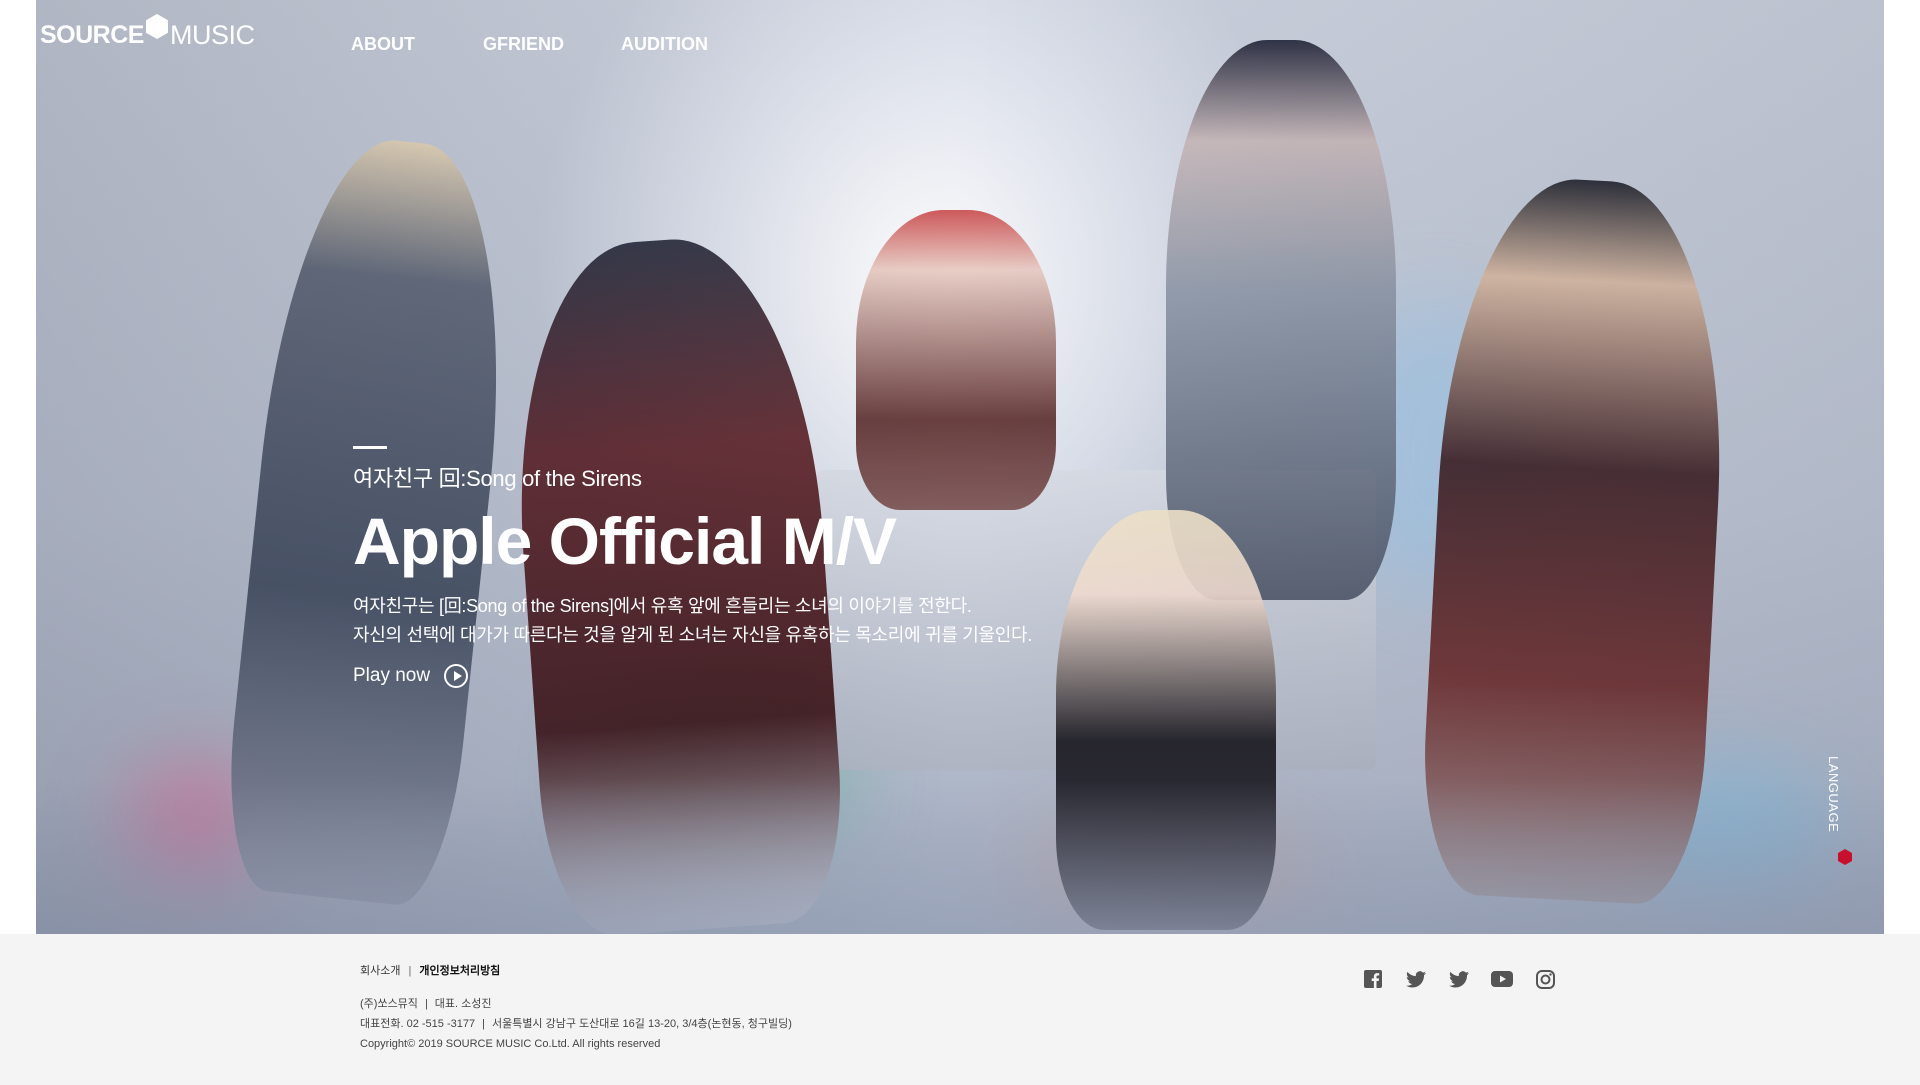 Image resolution: width=1920 pixels, height=1085 pixels. What do you see at coordinates (463, 1004) in the screenshot?
I see `ceo-name: 대표. 소성진` at bounding box center [463, 1004].